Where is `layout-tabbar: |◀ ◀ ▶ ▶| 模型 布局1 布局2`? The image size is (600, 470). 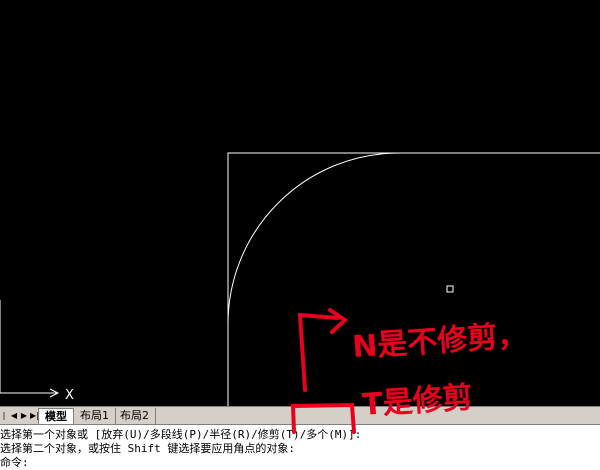 layout-tabbar: |◀ ◀ ▶ ▶| 模型 布局1 布局2 is located at coordinates (300, 418).